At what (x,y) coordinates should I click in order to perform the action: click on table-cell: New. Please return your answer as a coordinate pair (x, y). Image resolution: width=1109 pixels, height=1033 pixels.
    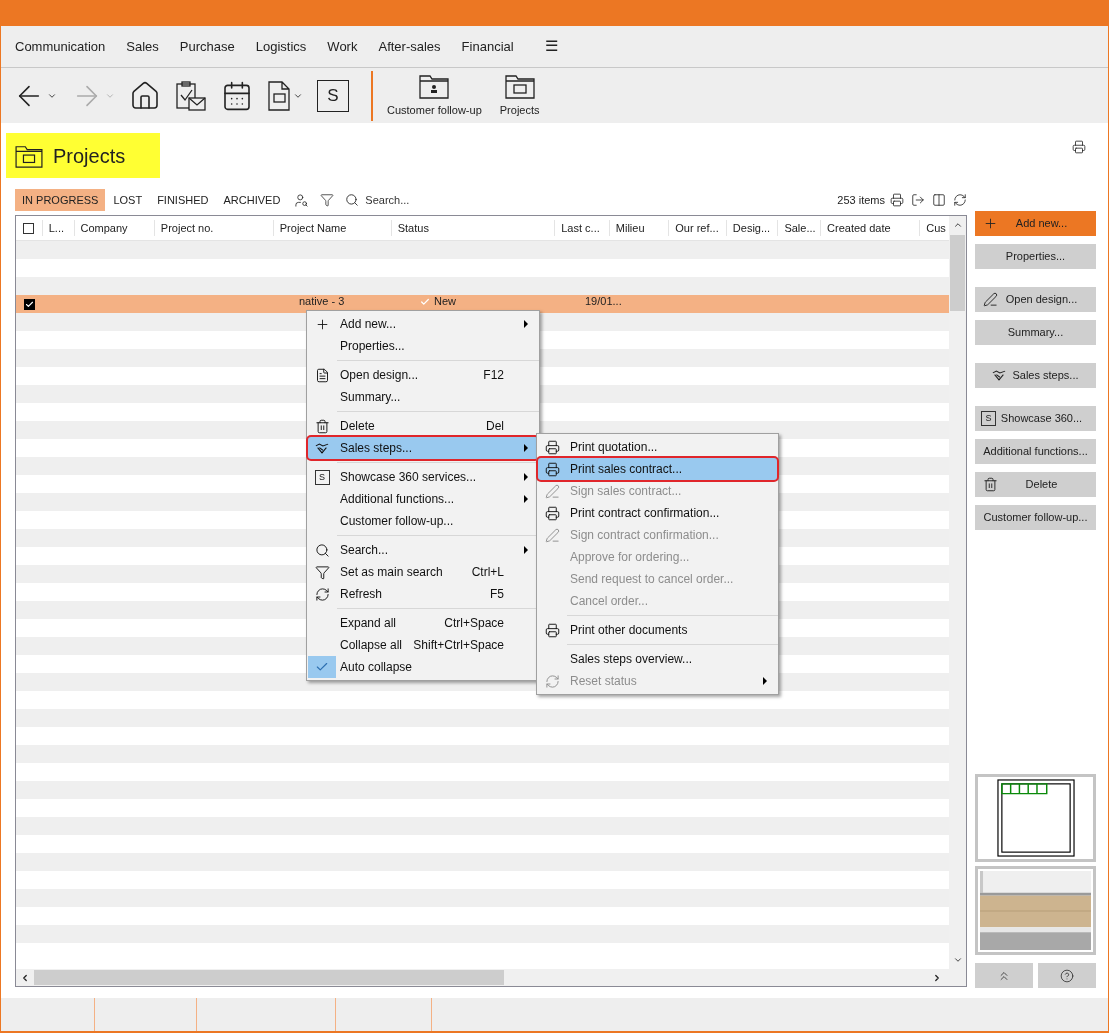
    Looking at the image, I should click on (445, 301).